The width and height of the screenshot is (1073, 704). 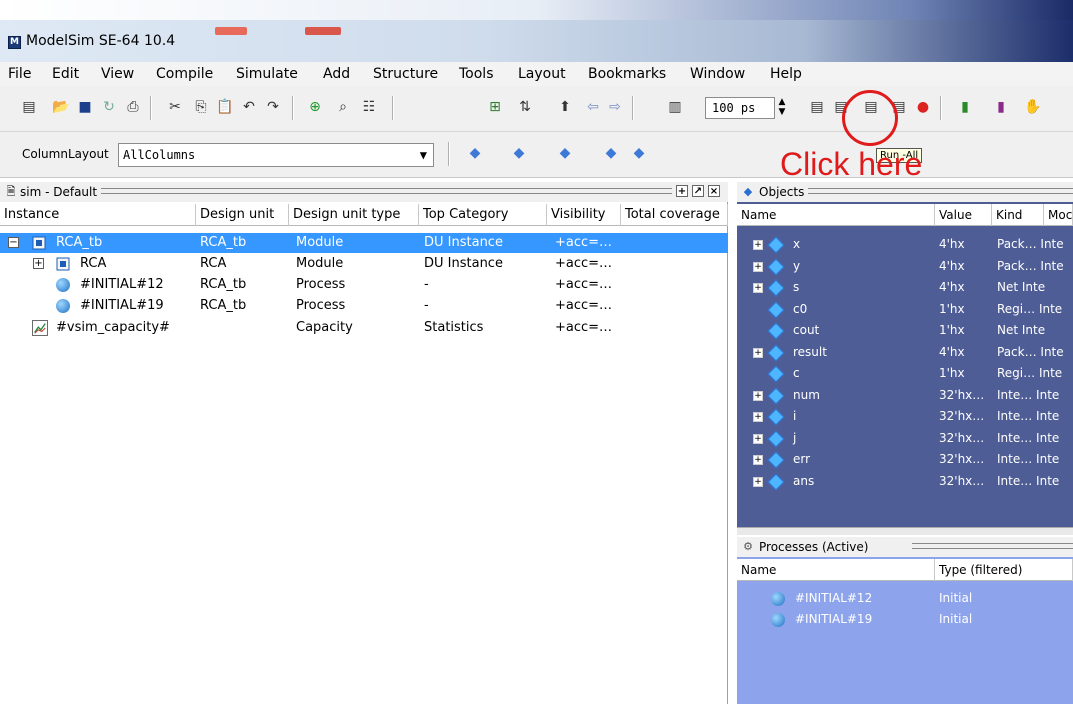 I want to click on object-row: + ans 32'hx… Inte… Inte, so click(x=905, y=482).